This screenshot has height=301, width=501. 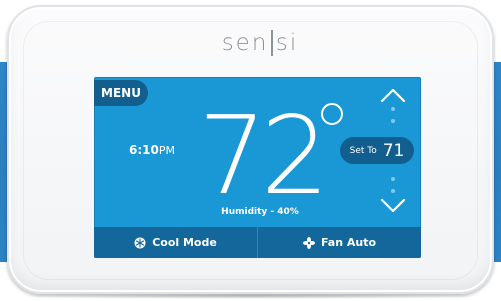 I want to click on menu-button: MENU, so click(x=121, y=93).